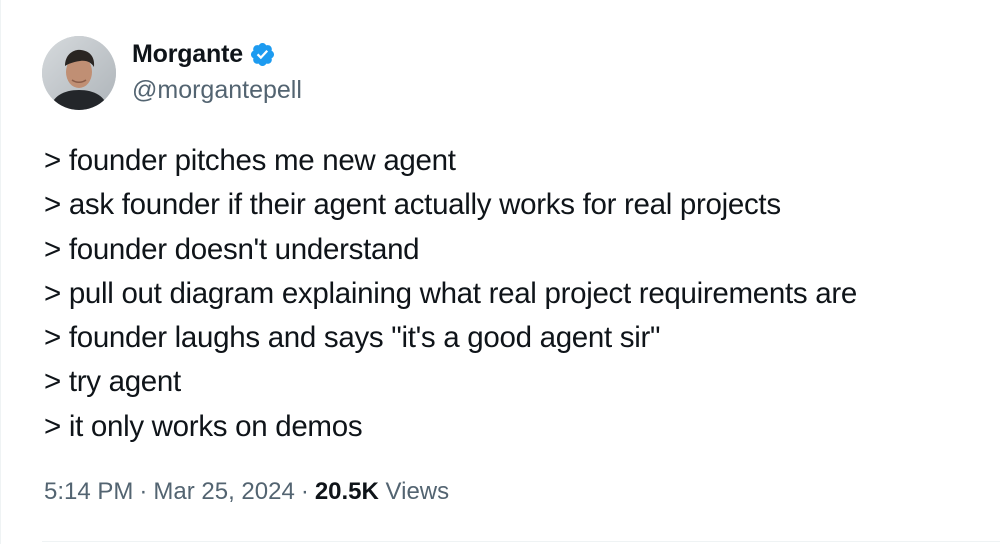  Describe the element at coordinates (418, 491) in the screenshot. I see `views-label: Views` at that location.